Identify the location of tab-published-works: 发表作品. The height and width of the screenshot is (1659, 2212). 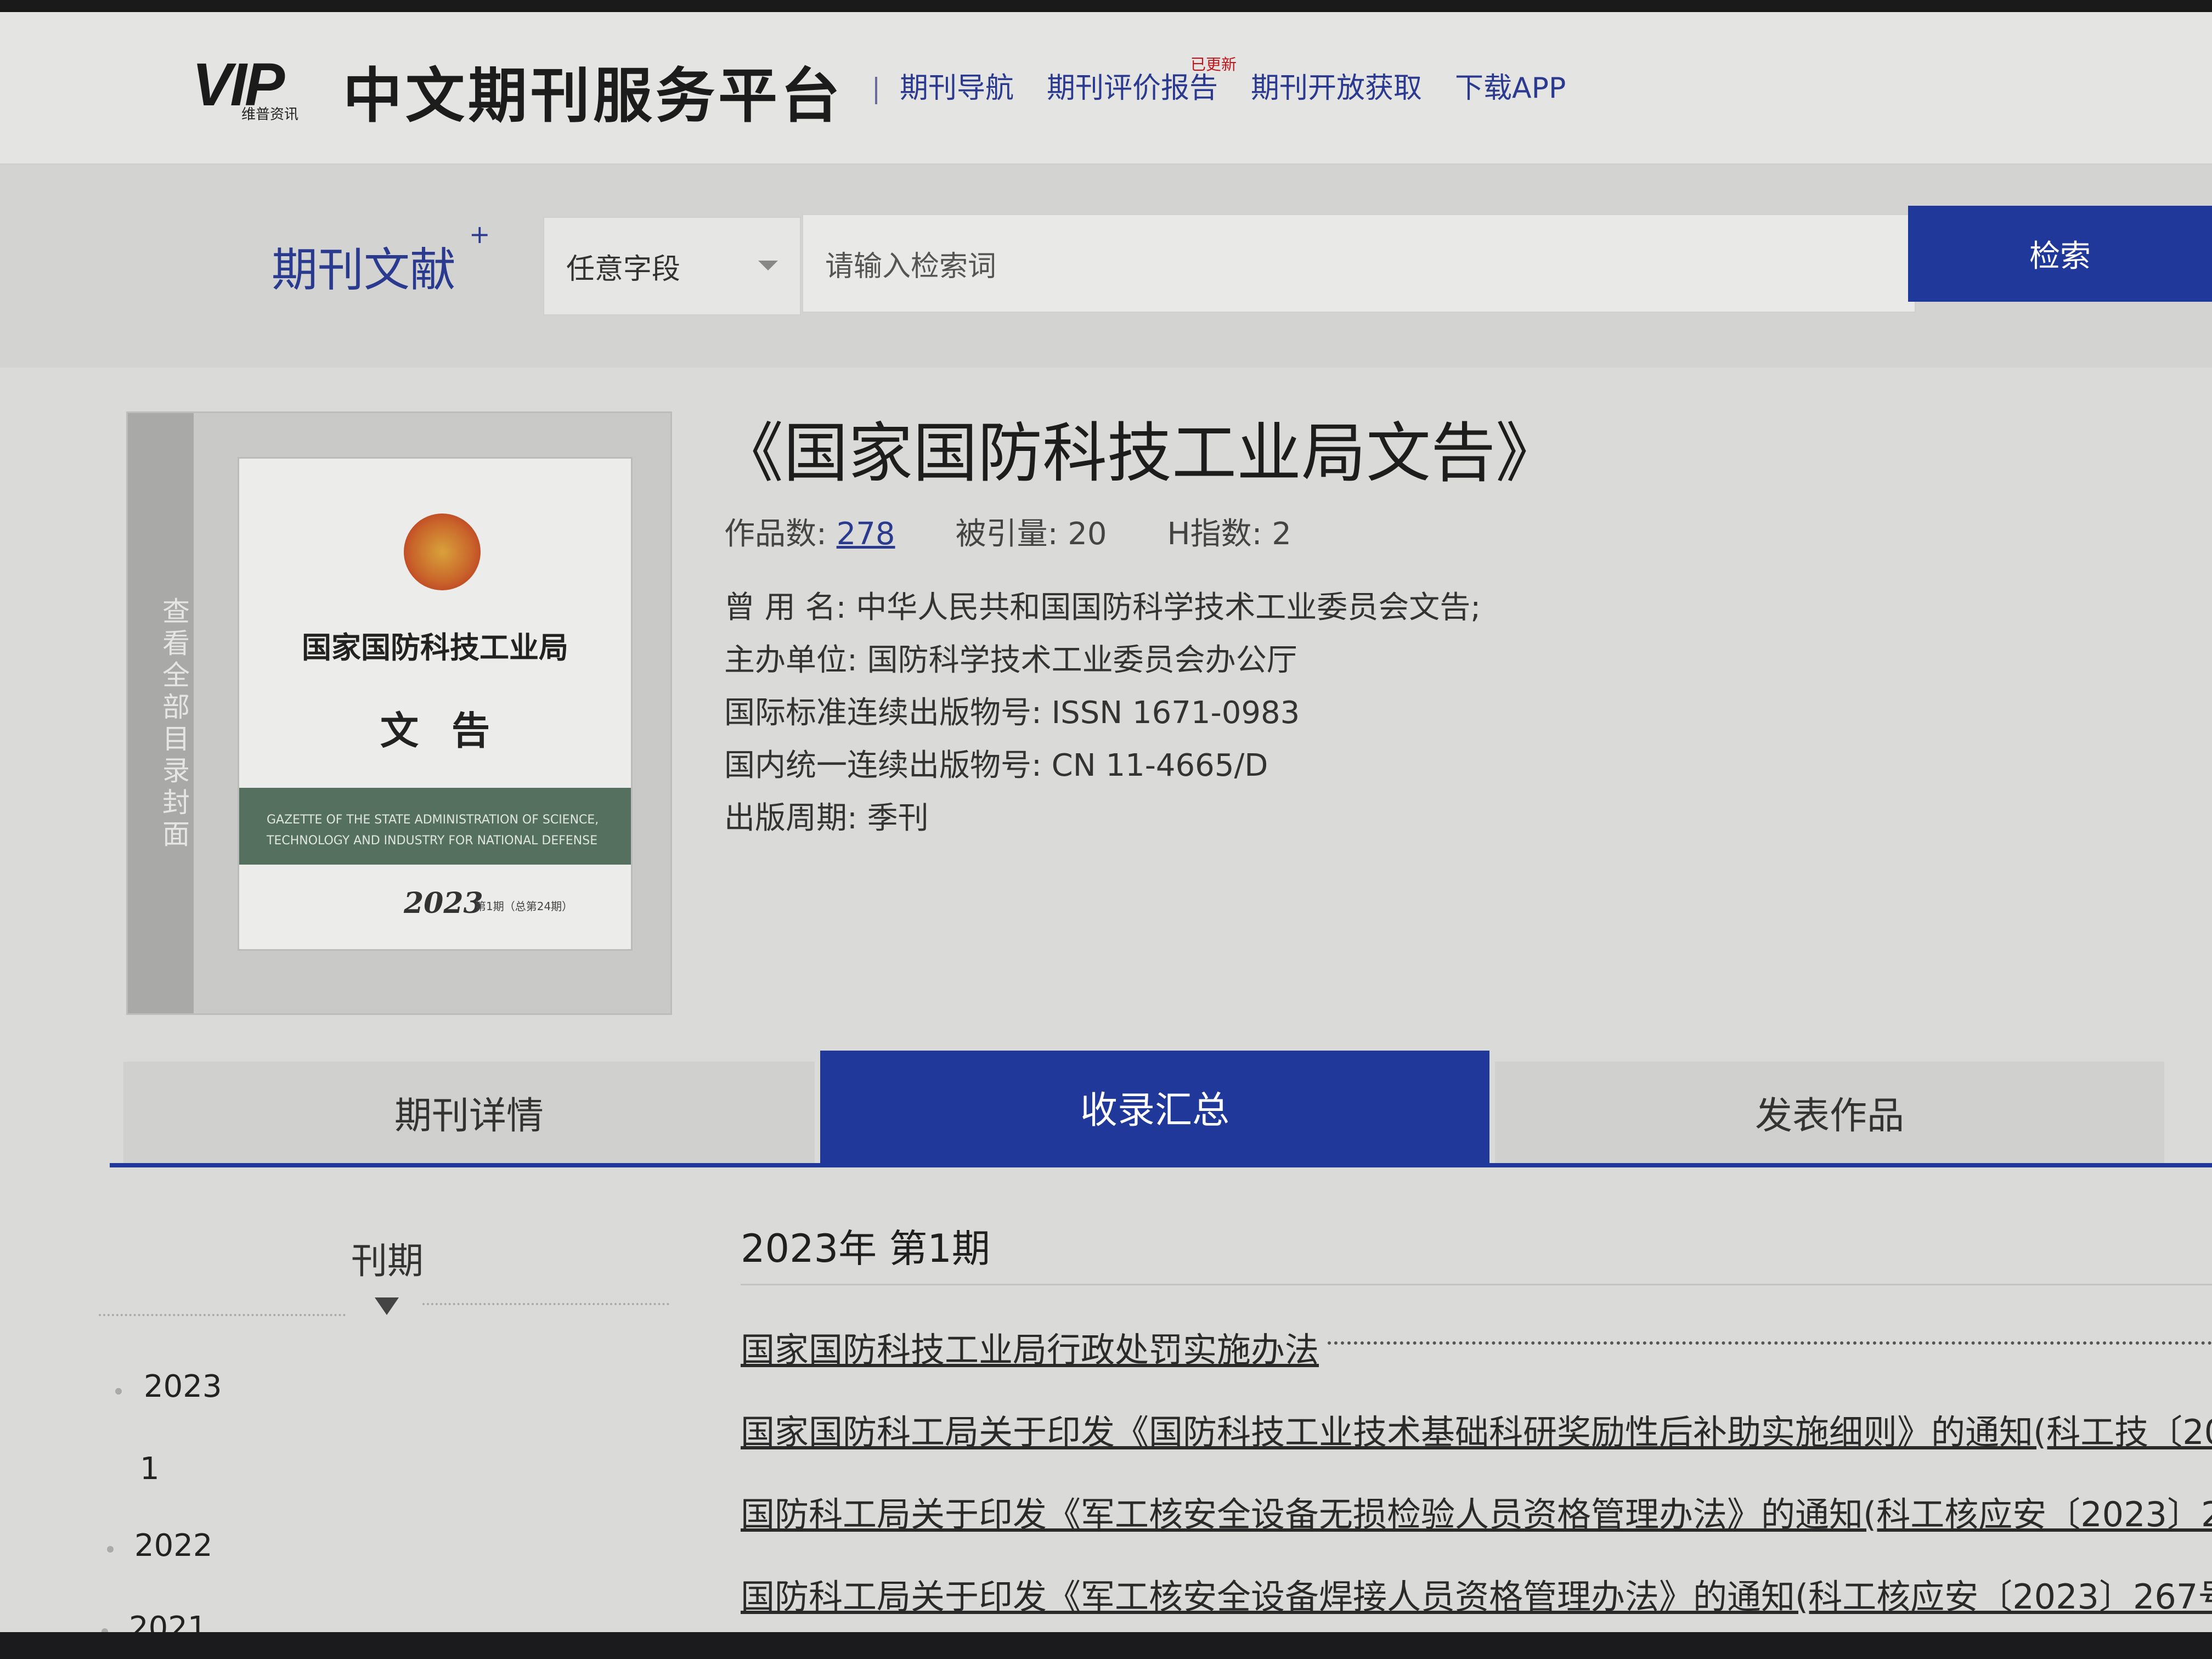
(1830, 1113).